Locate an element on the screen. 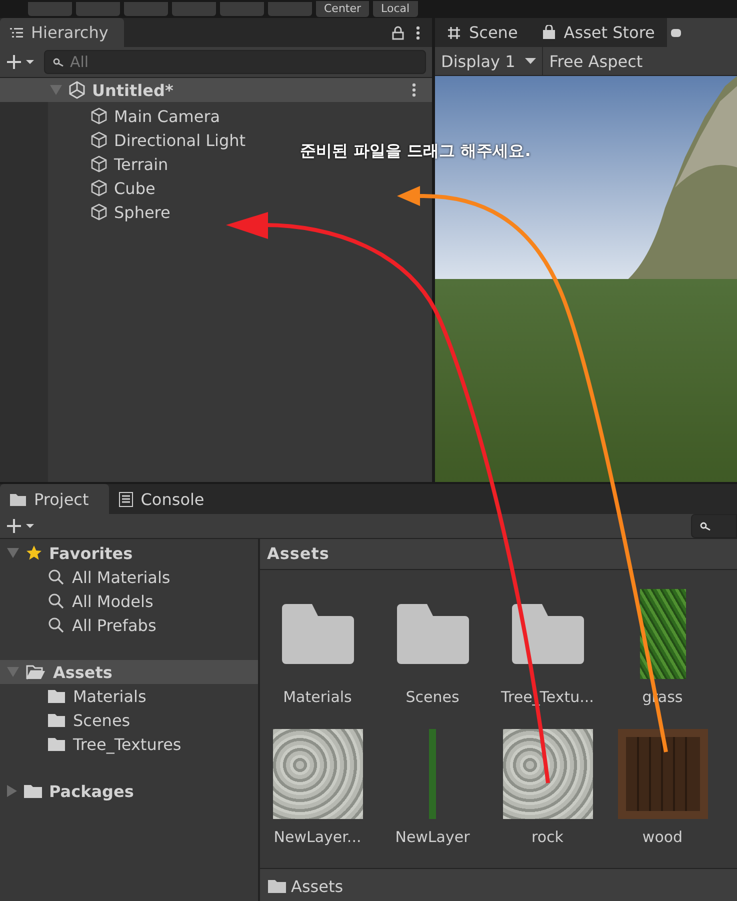  tree-item: Scenes is located at coordinates (129, 720).